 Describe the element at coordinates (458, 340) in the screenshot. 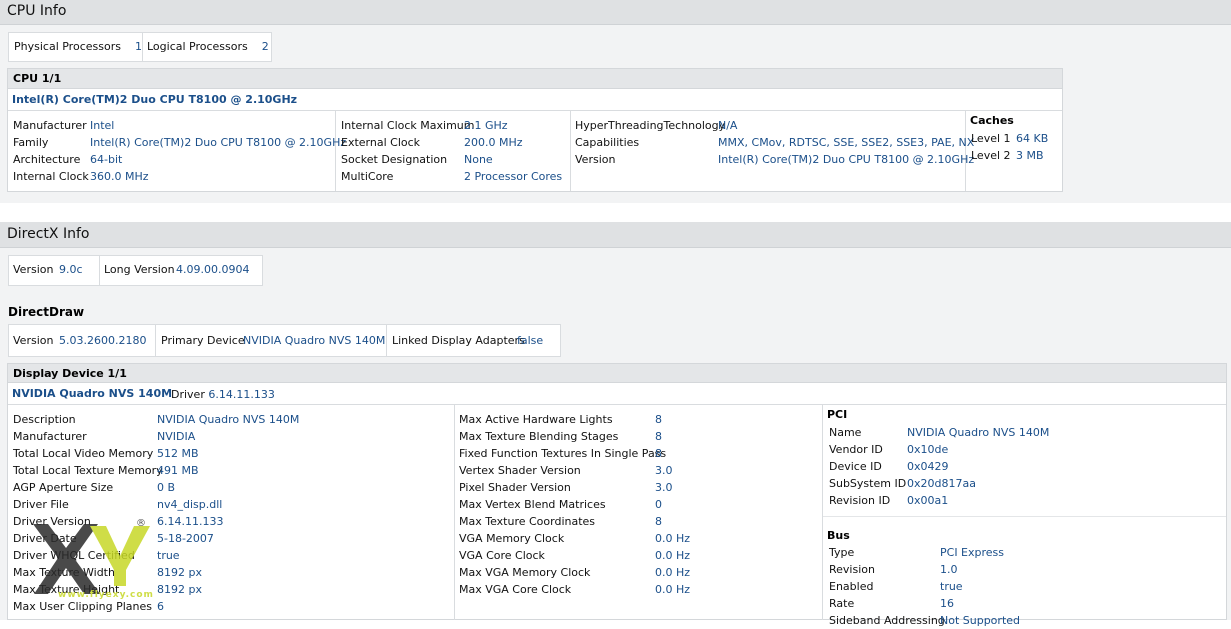

I see `directdraw-linked-adapters: Linked Display Adapters` at that location.